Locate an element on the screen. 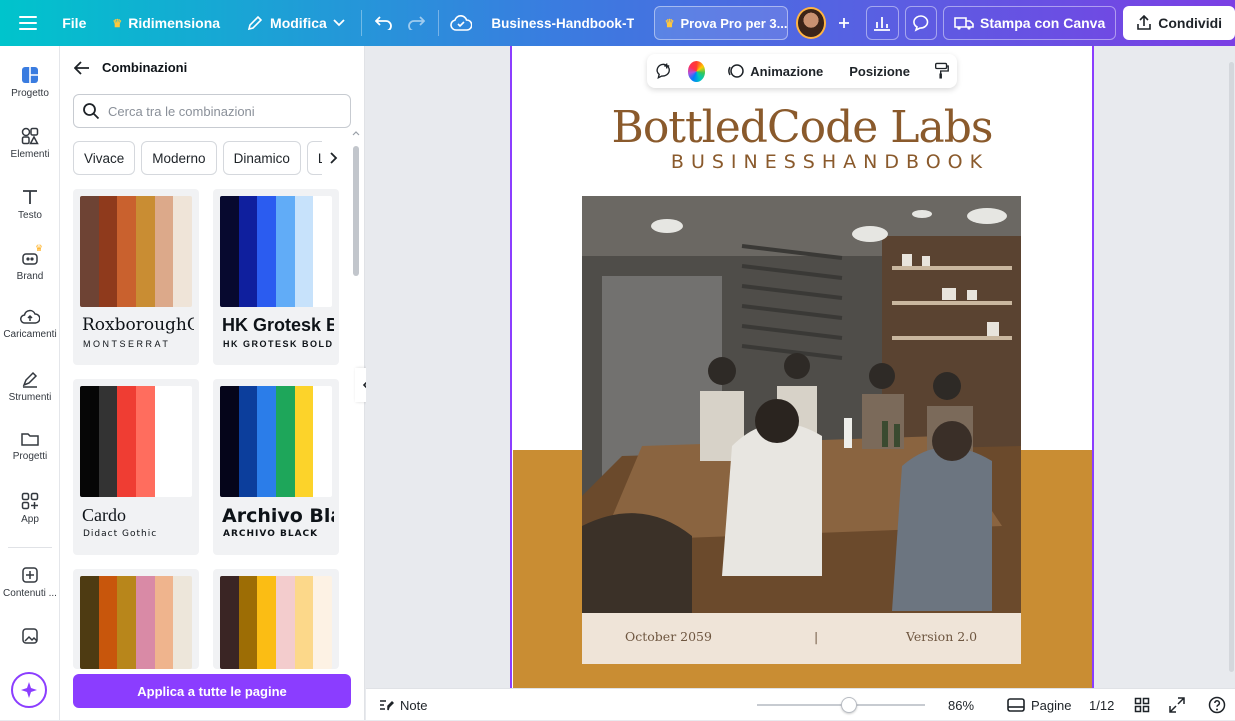  page-counter: 1/12 is located at coordinates (1101, 705).